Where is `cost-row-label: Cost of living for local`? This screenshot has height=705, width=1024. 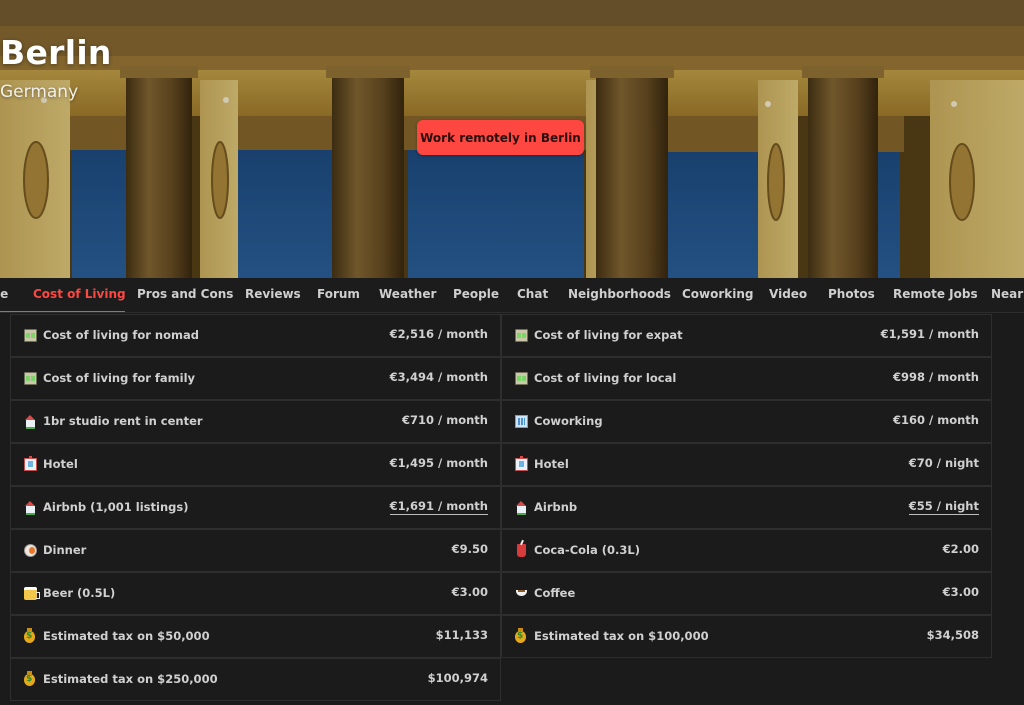 cost-row-label: Cost of living for local is located at coordinates (605, 378).